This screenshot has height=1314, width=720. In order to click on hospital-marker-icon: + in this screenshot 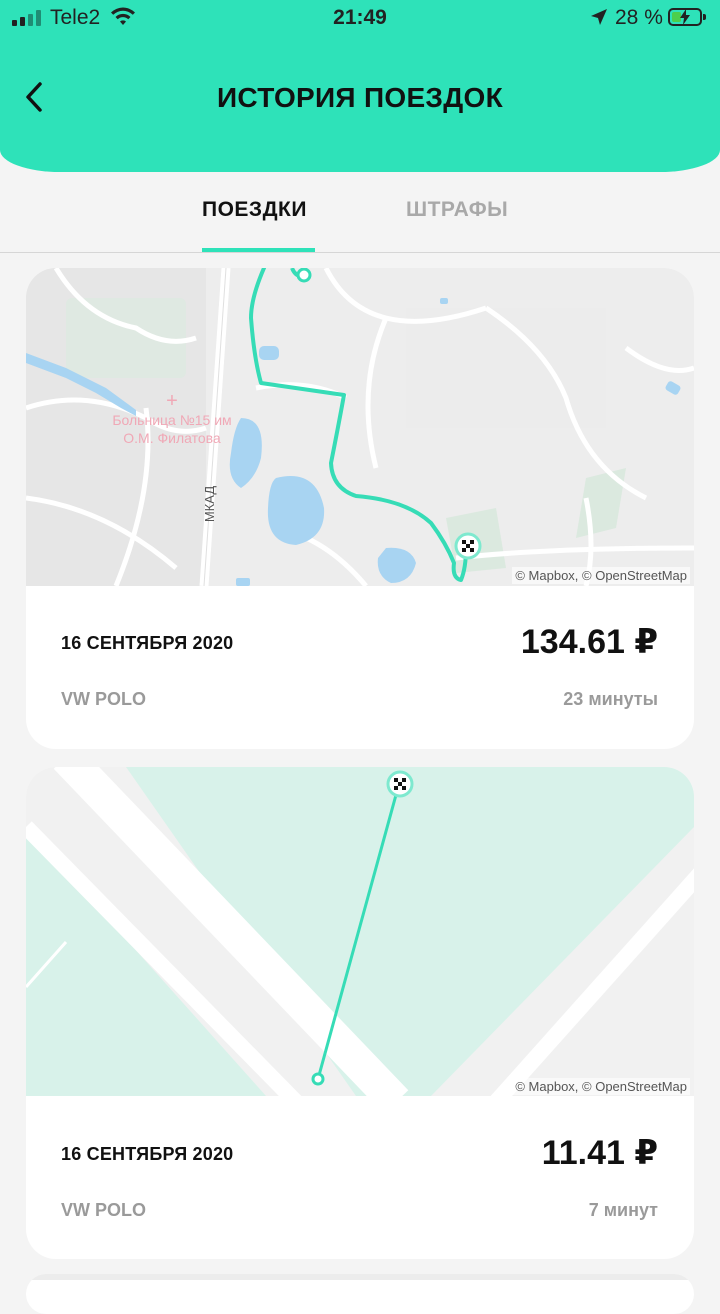, I will do `click(172, 401)`.